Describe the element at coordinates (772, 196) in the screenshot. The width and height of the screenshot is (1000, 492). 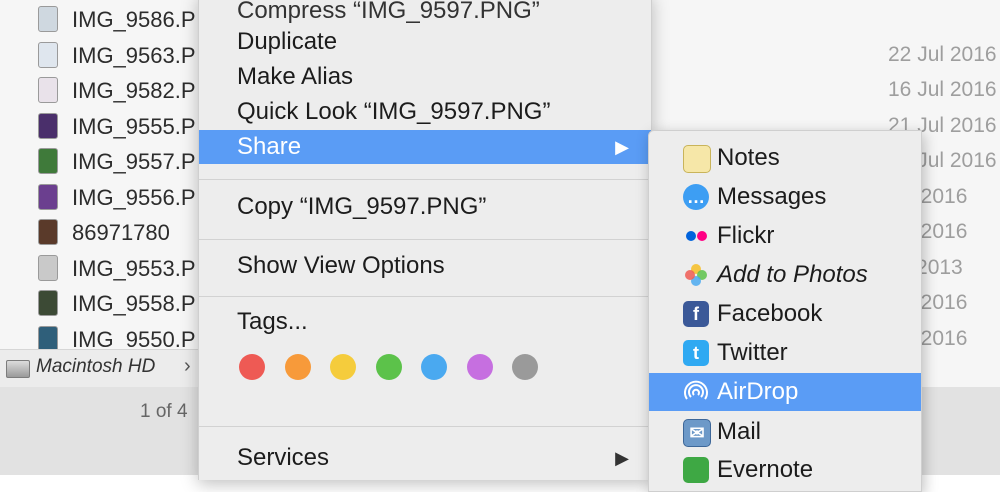
I see `share-item-label: Messages` at that location.